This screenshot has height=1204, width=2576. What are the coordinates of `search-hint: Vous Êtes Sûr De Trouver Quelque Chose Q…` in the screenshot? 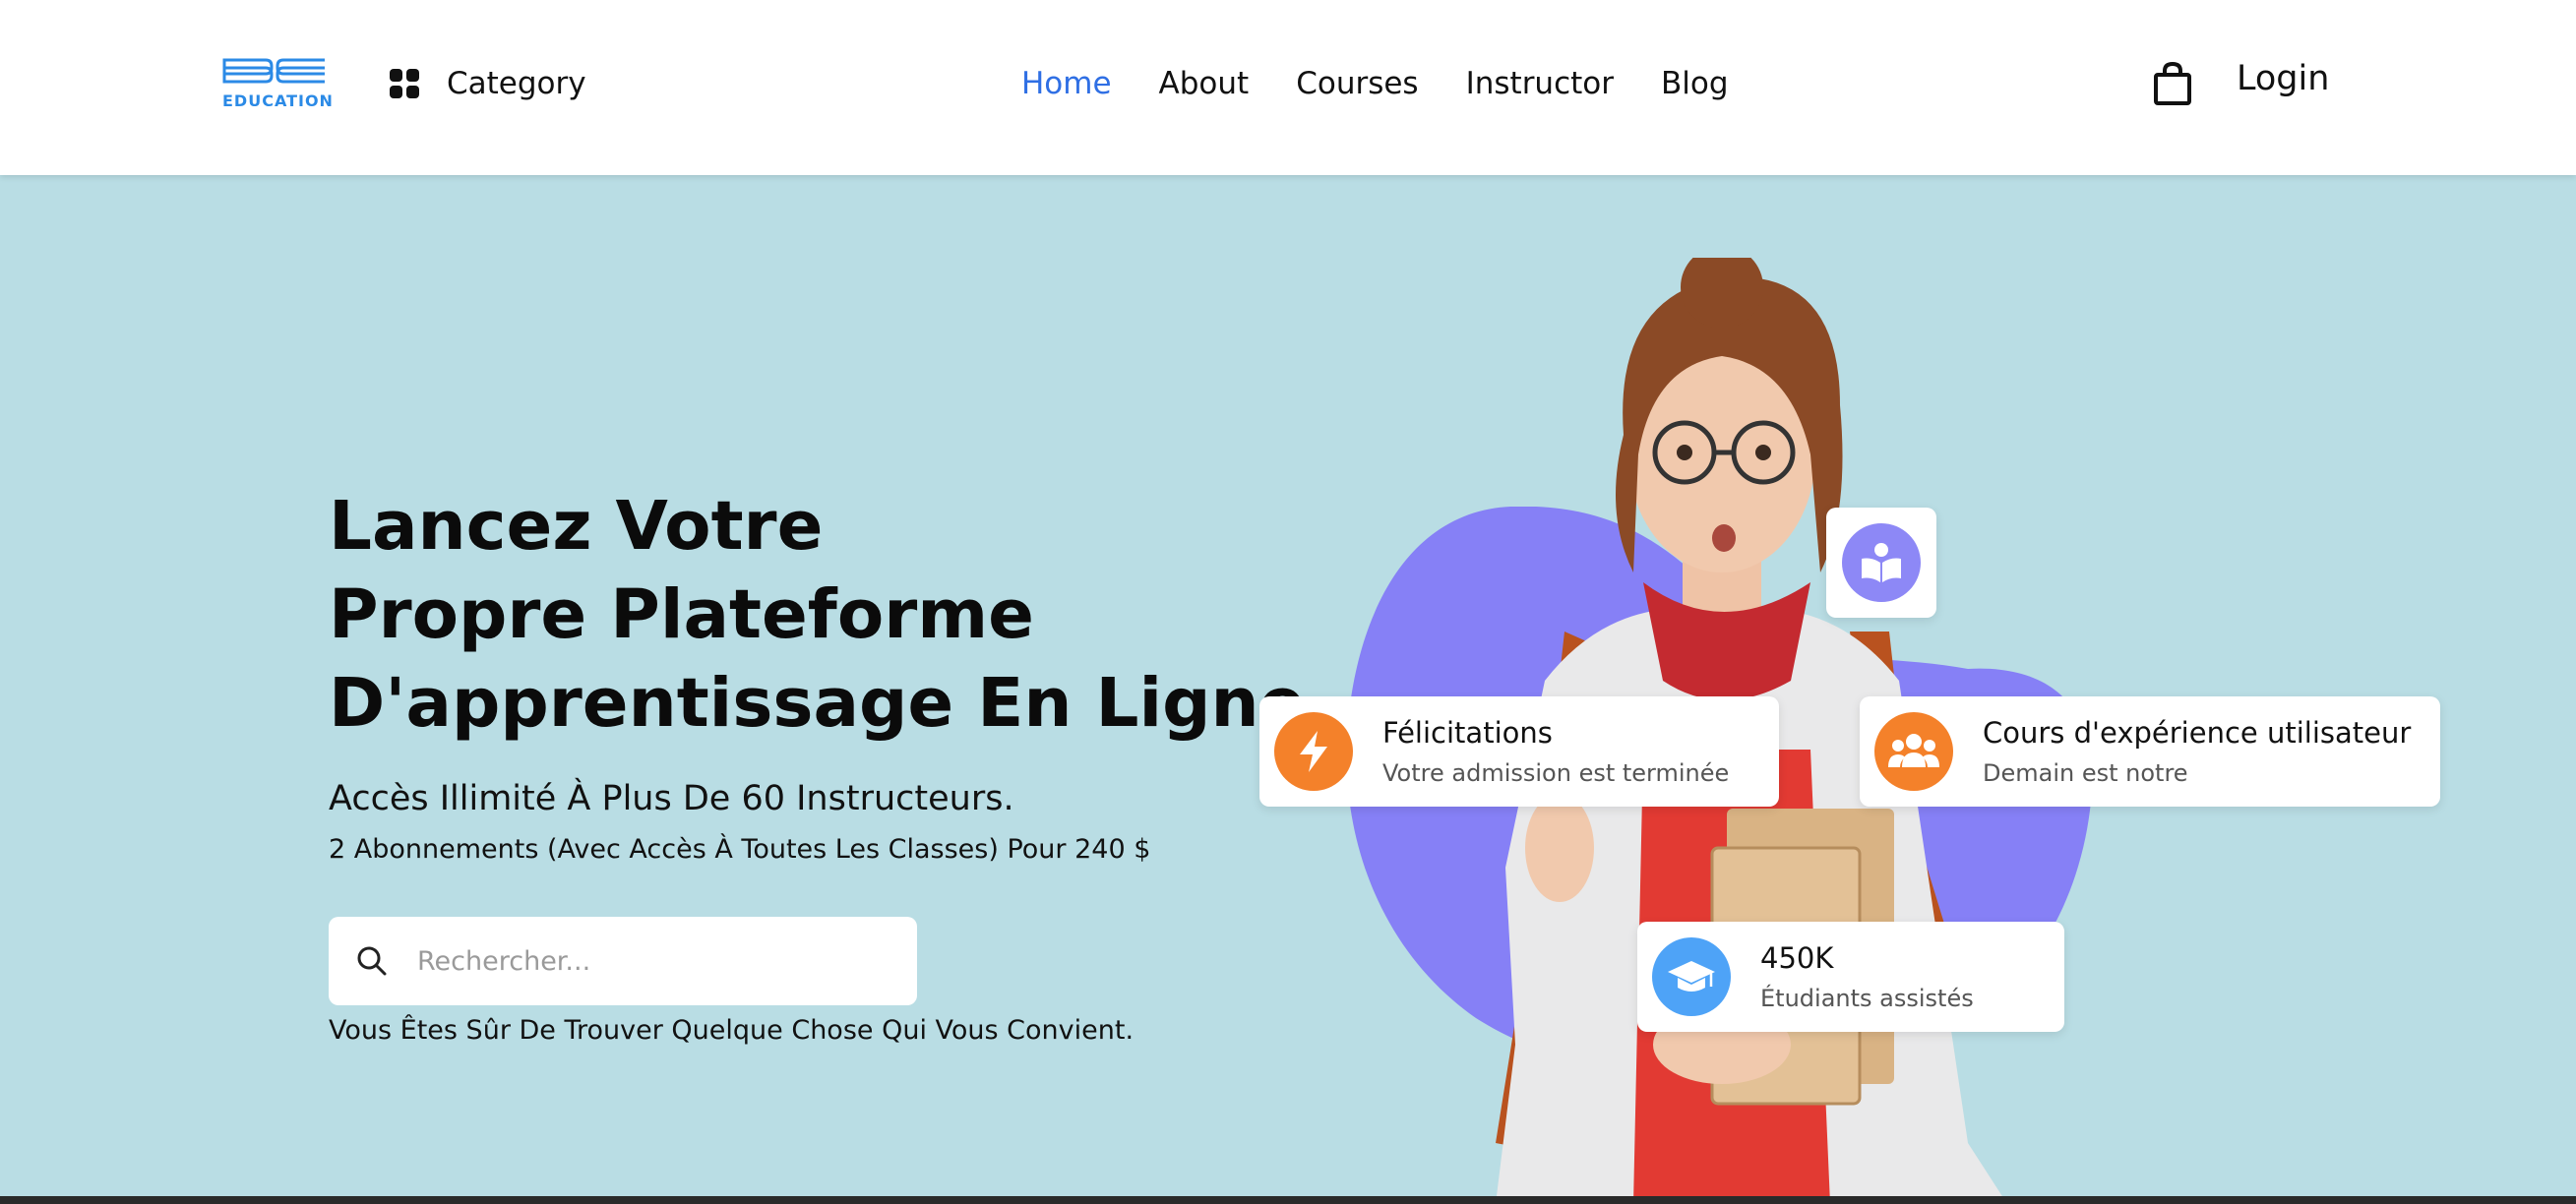 It's located at (732, 1030).